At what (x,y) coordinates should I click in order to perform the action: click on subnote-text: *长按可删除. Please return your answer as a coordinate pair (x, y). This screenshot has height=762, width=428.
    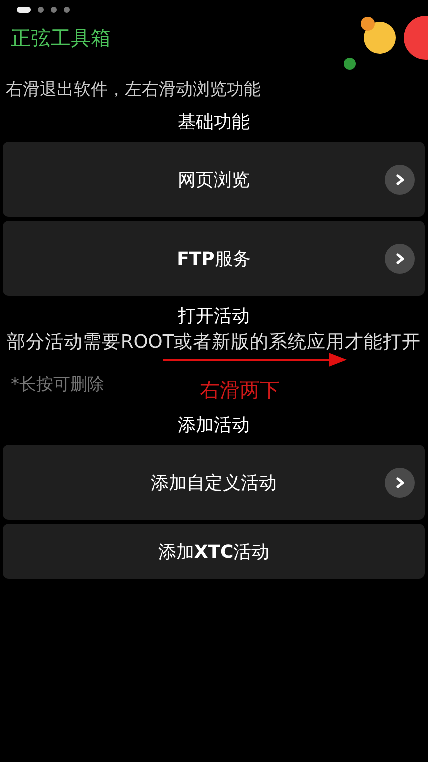
    Looking at the image, I should click on (58, 385).